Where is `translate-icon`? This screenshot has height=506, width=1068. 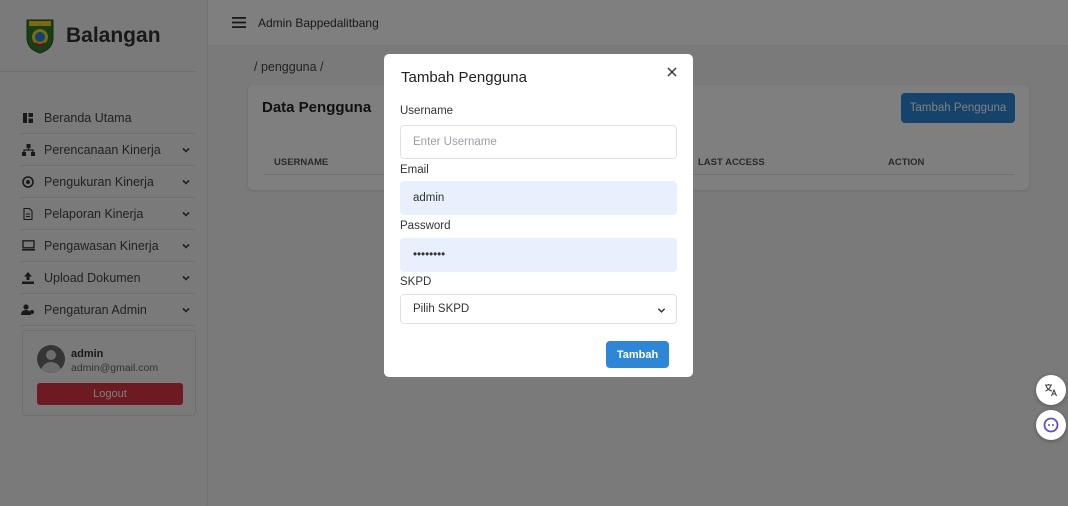 translate-icon is located at coordinates (1051, 390).